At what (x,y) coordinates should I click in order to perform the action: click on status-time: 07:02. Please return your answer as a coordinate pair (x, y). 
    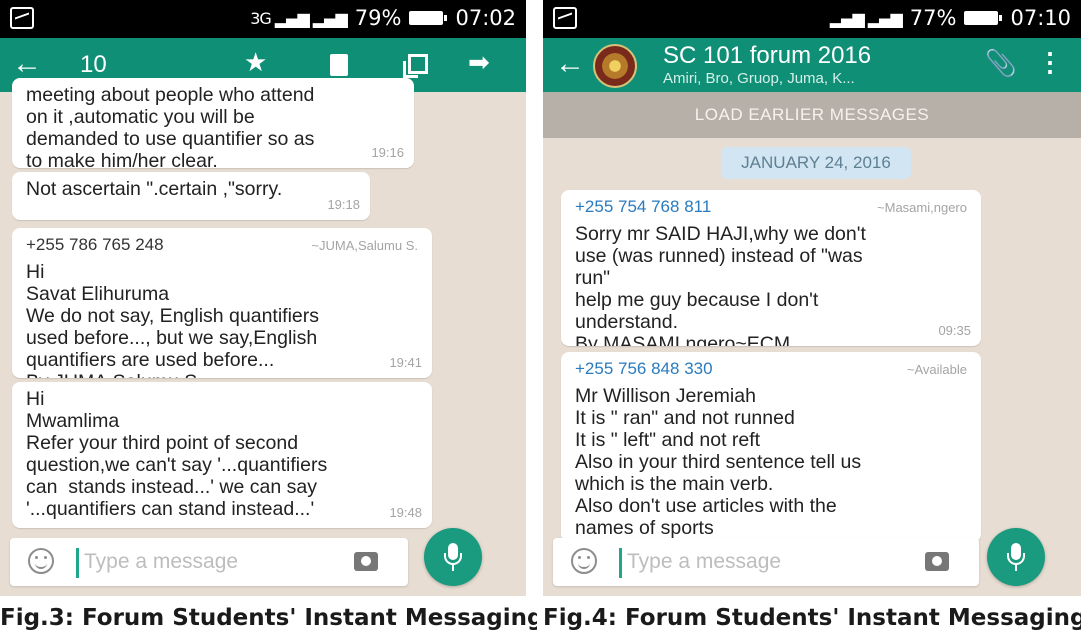
    Looking at the image, I should click on (485, 18).